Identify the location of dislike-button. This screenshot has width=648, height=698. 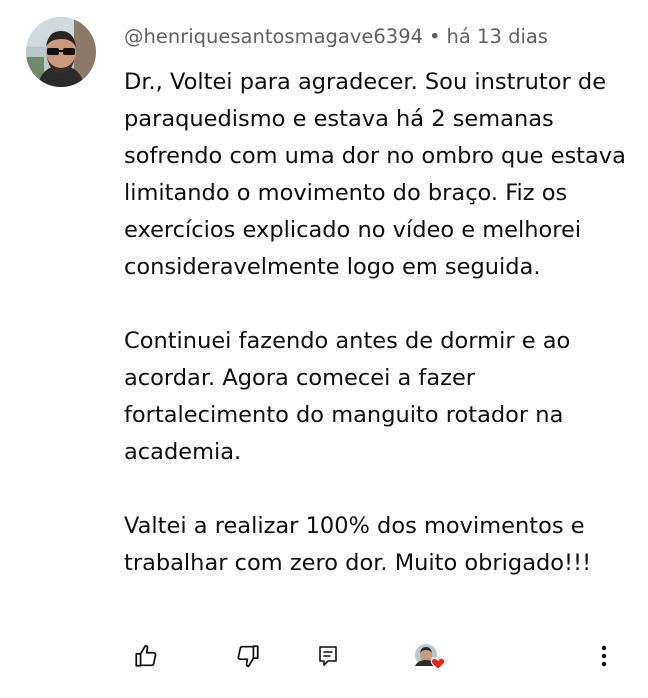
(248, 656).